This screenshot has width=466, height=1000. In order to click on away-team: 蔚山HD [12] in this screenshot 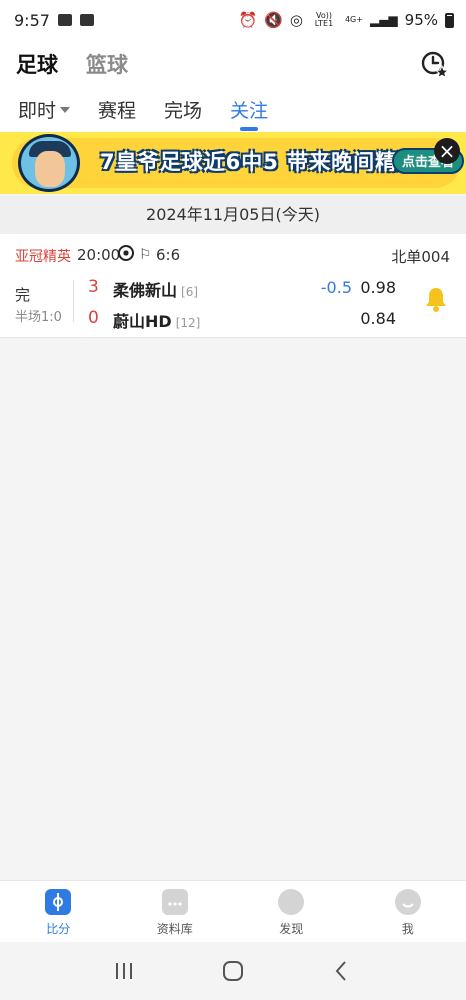, I will do `click(156, 320)`.